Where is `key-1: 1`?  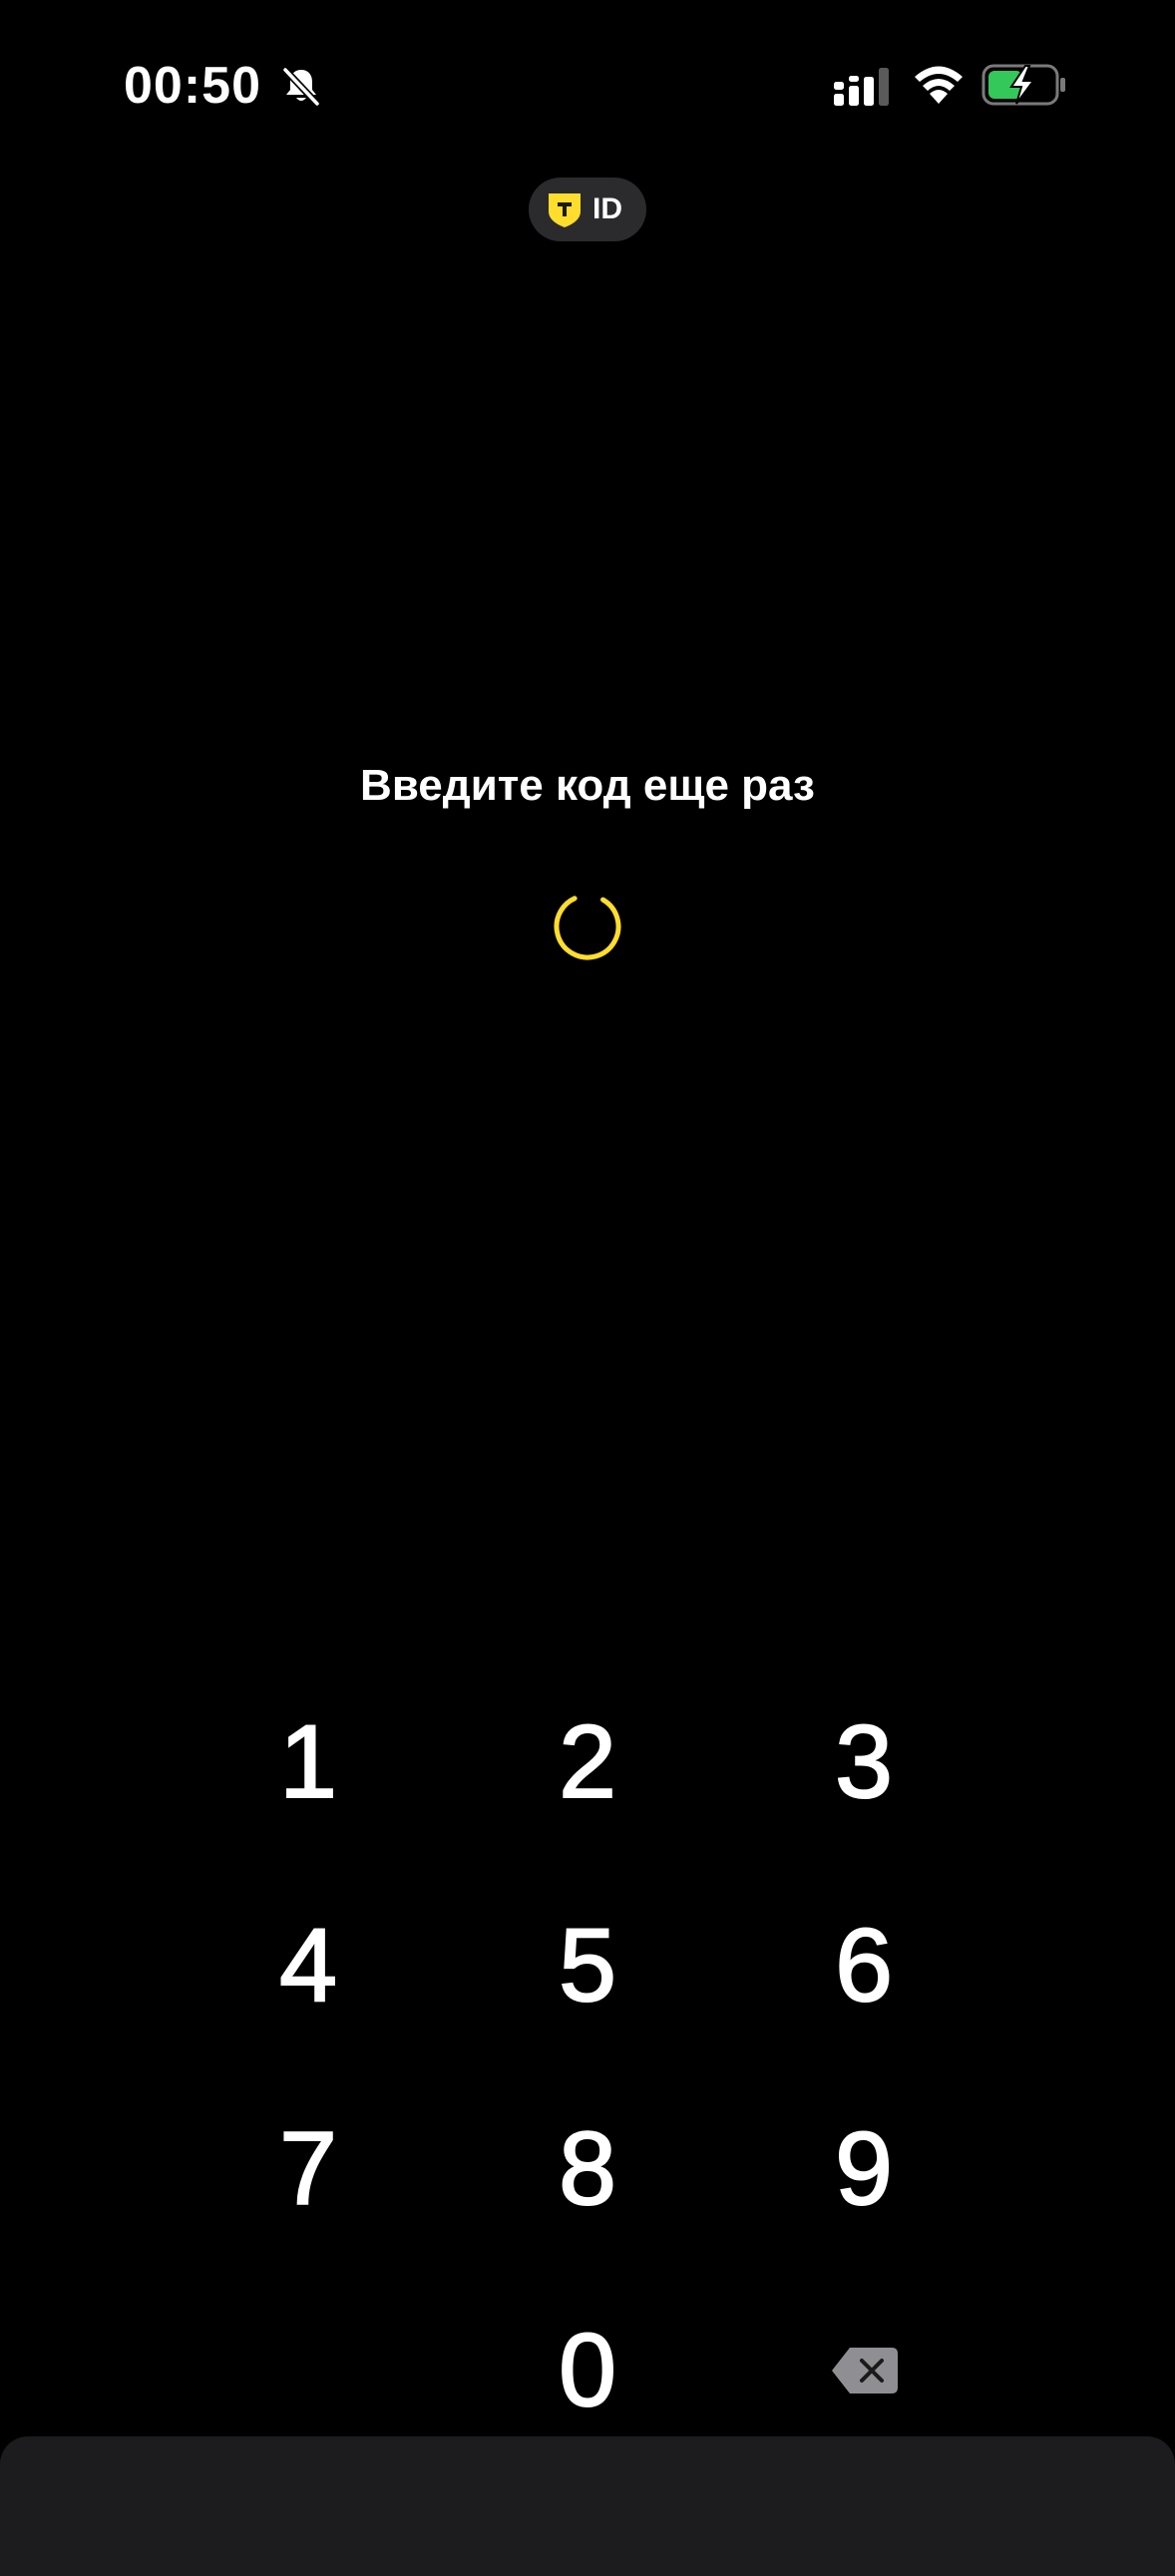
key-1: 1 is located at coordinates (308, 1762).